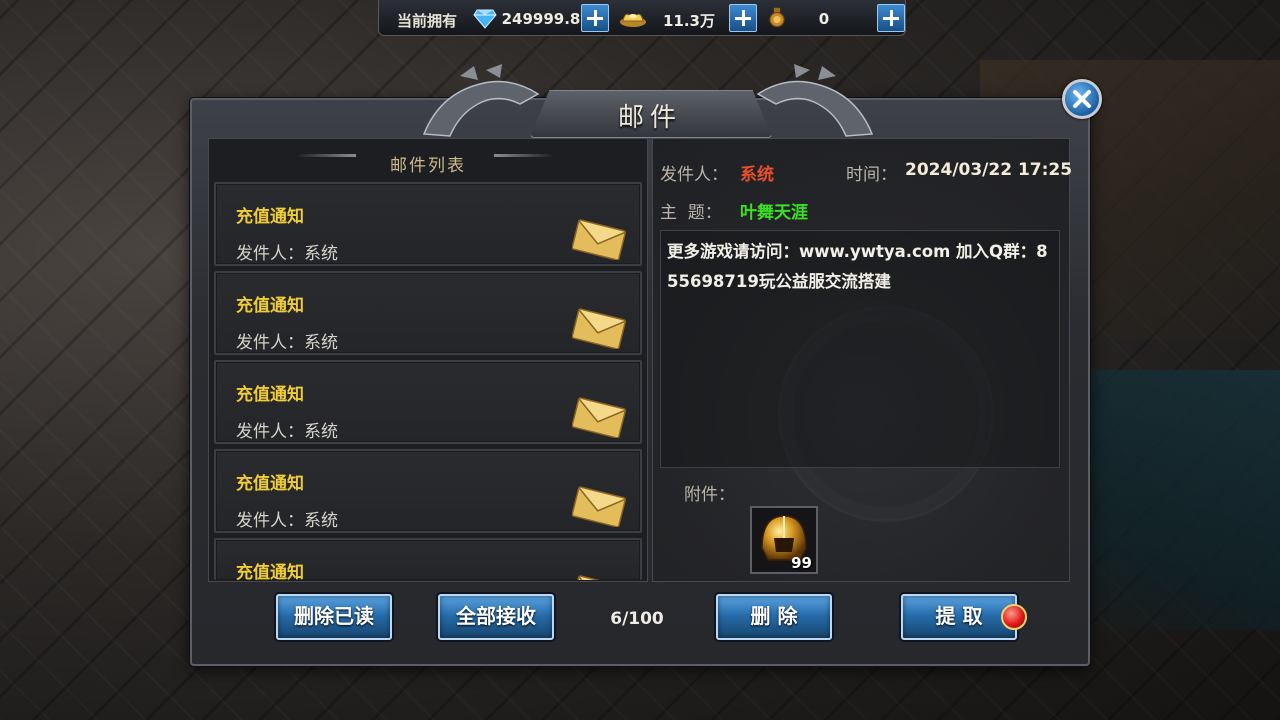  What do you see at coordinates (691, 213) in the screenshot?
I see `subject-label: 主 题：` at bounding box center [691, 213].